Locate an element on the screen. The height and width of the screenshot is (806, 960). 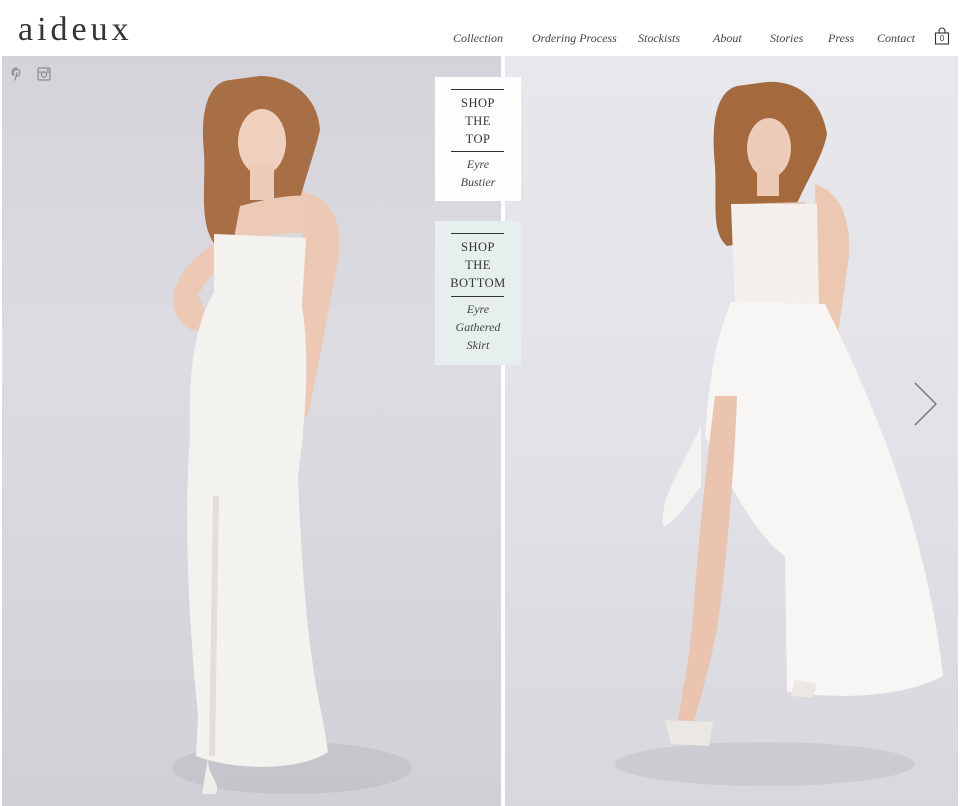
nav-collection: Collection is located at coordinates (478, 38).